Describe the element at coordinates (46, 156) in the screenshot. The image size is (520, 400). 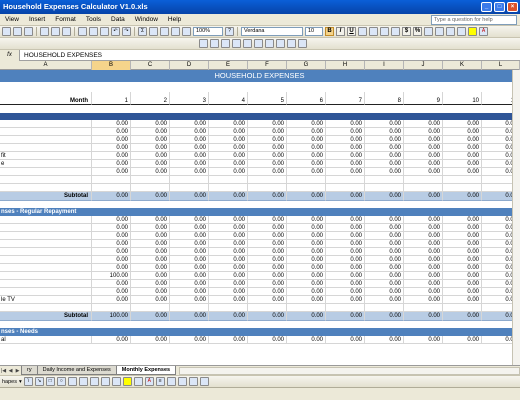
I see `row-label: fit` at that location.